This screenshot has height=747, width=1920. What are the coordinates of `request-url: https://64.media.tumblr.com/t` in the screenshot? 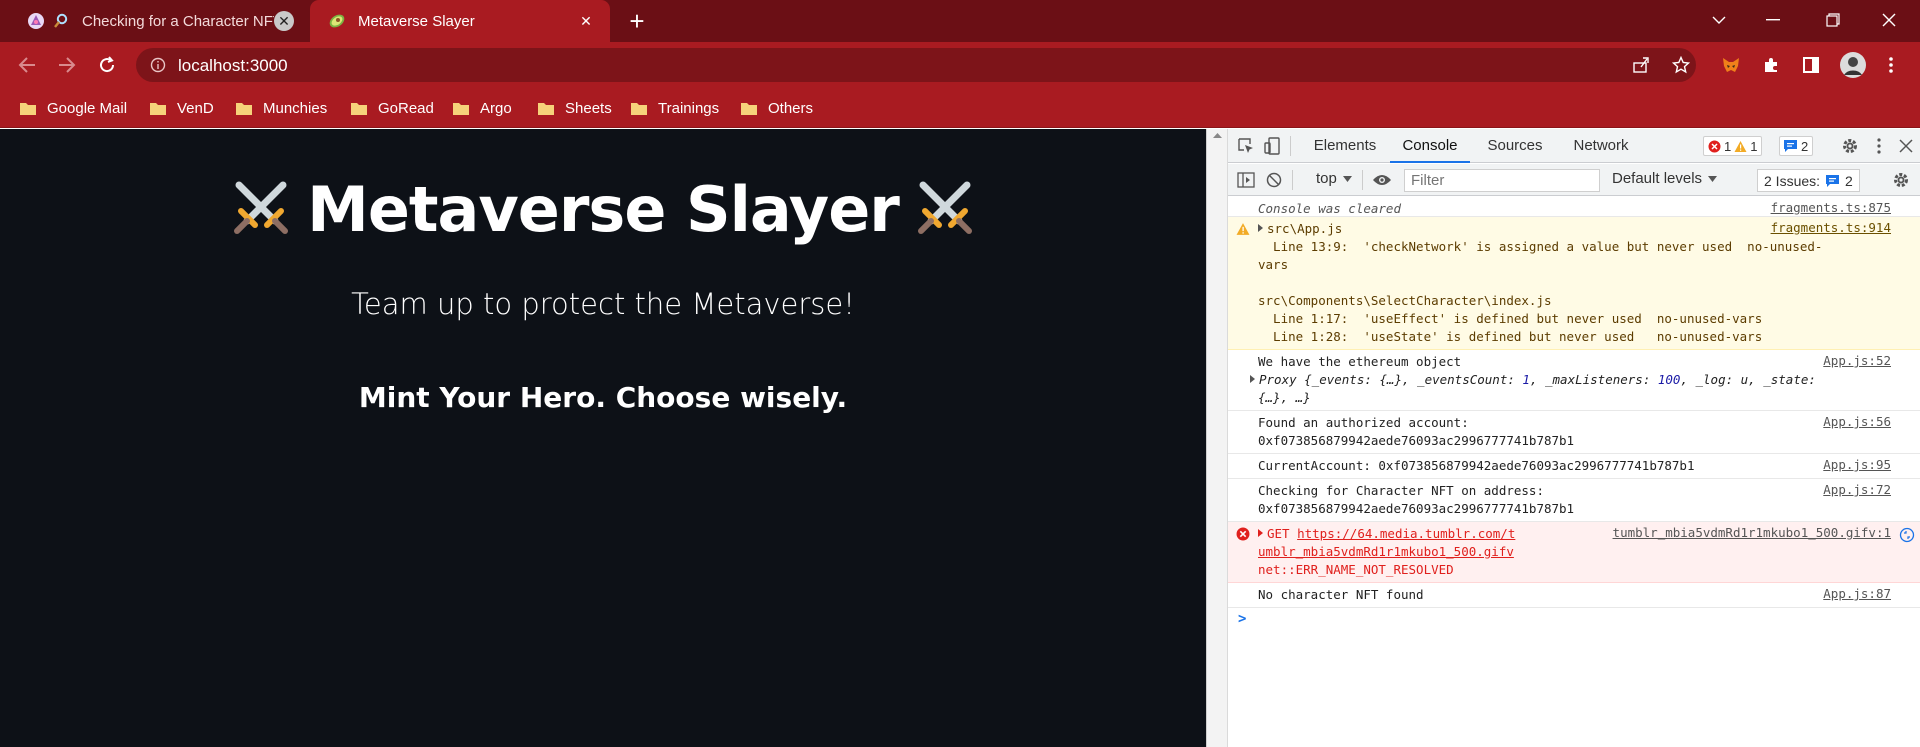 It's located at (1406, 533).